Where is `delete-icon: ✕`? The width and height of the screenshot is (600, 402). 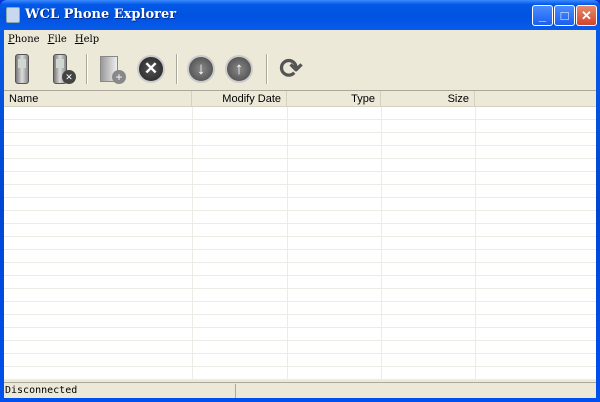
delete-icon: ✕ is located at coordinates (151, 69).